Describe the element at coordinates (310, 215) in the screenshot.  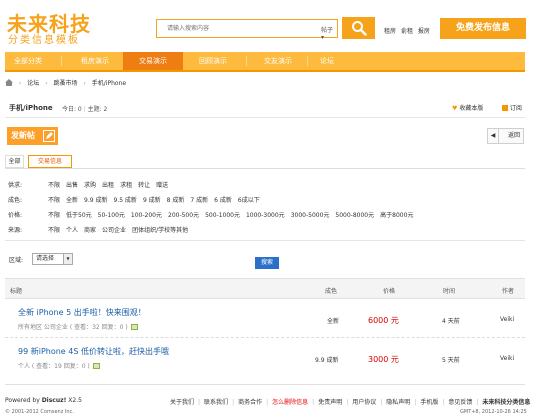
I see `filter-option: 3000-5000元` at that location.